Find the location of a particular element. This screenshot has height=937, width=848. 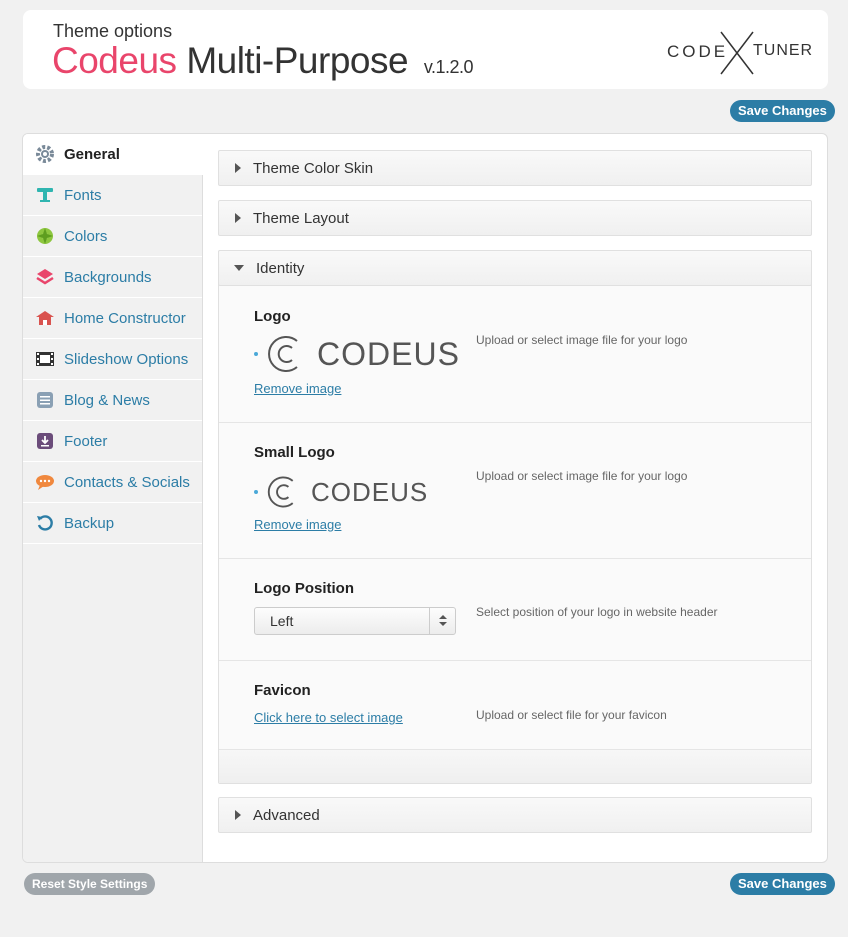

save-changes-button-top: Save Changes is located at coordinates (782, 111).